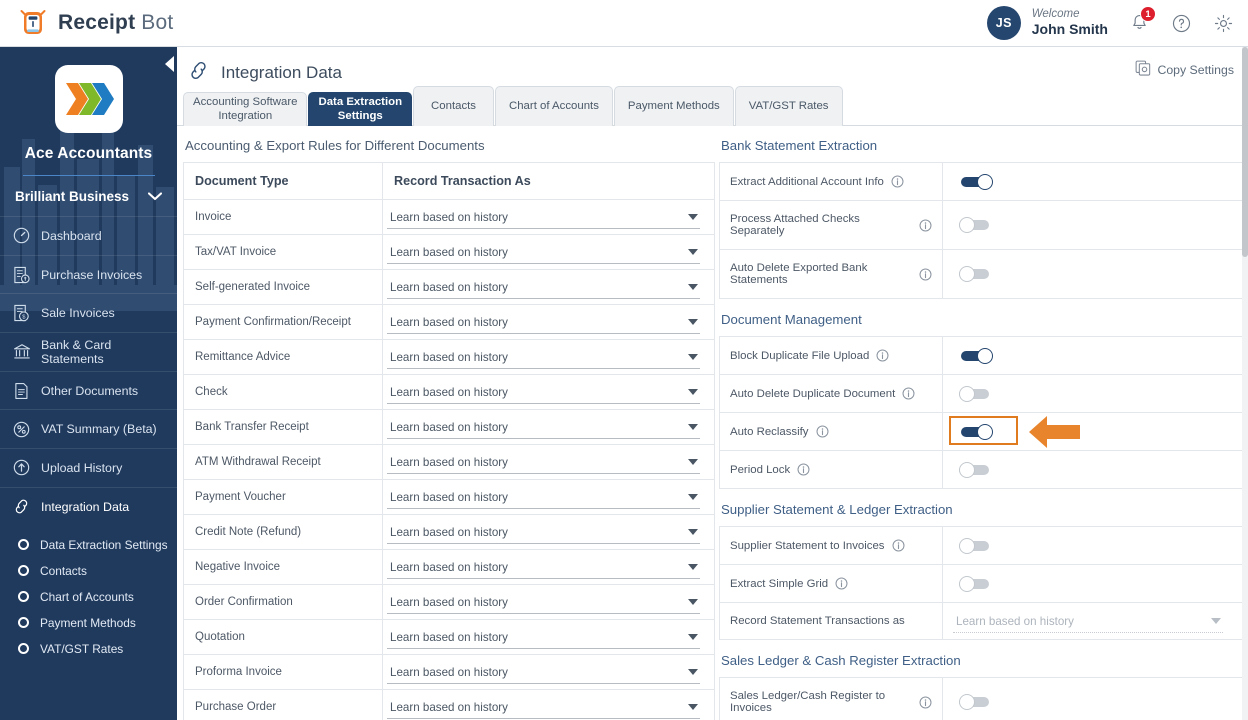  What do you see at coordinates (88, 623) in the screenshot?
I see `sidebar-item-payment-methods: Payment Methods` at bounding box center [88, 623].